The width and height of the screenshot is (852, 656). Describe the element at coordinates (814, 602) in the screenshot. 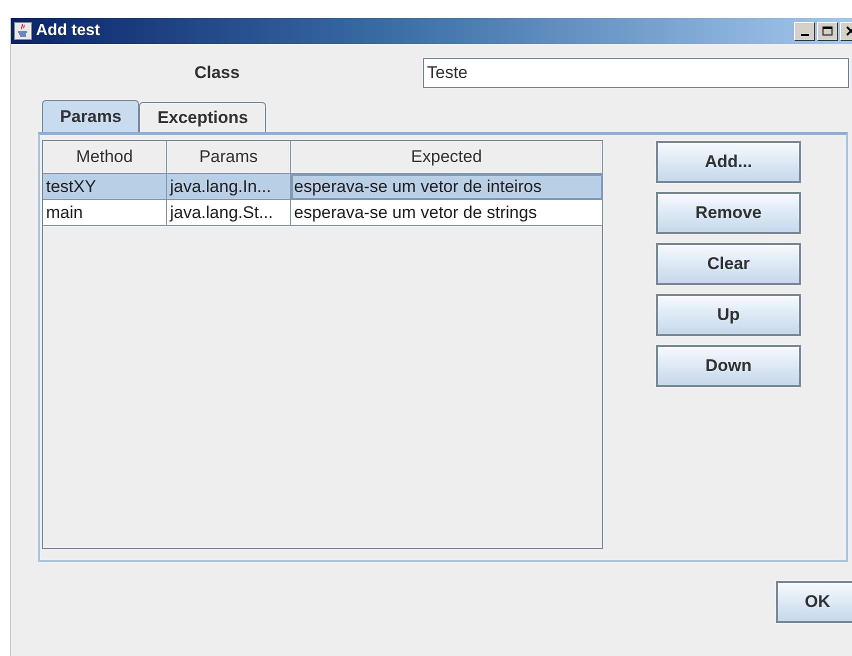

I see `ok-button: OK` at that location.